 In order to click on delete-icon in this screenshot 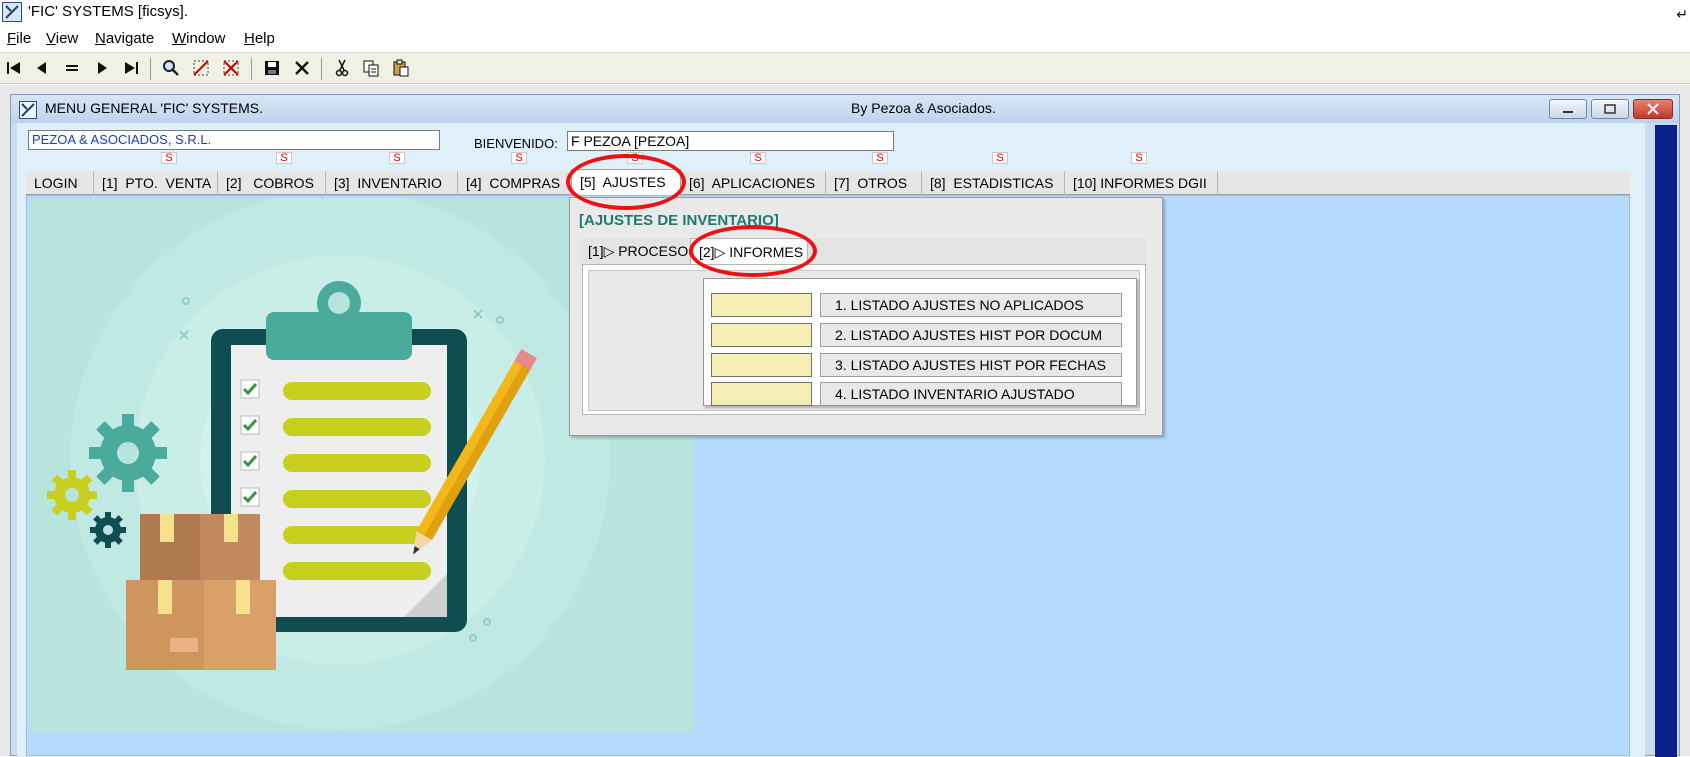, I will do `click(302, 68)`.